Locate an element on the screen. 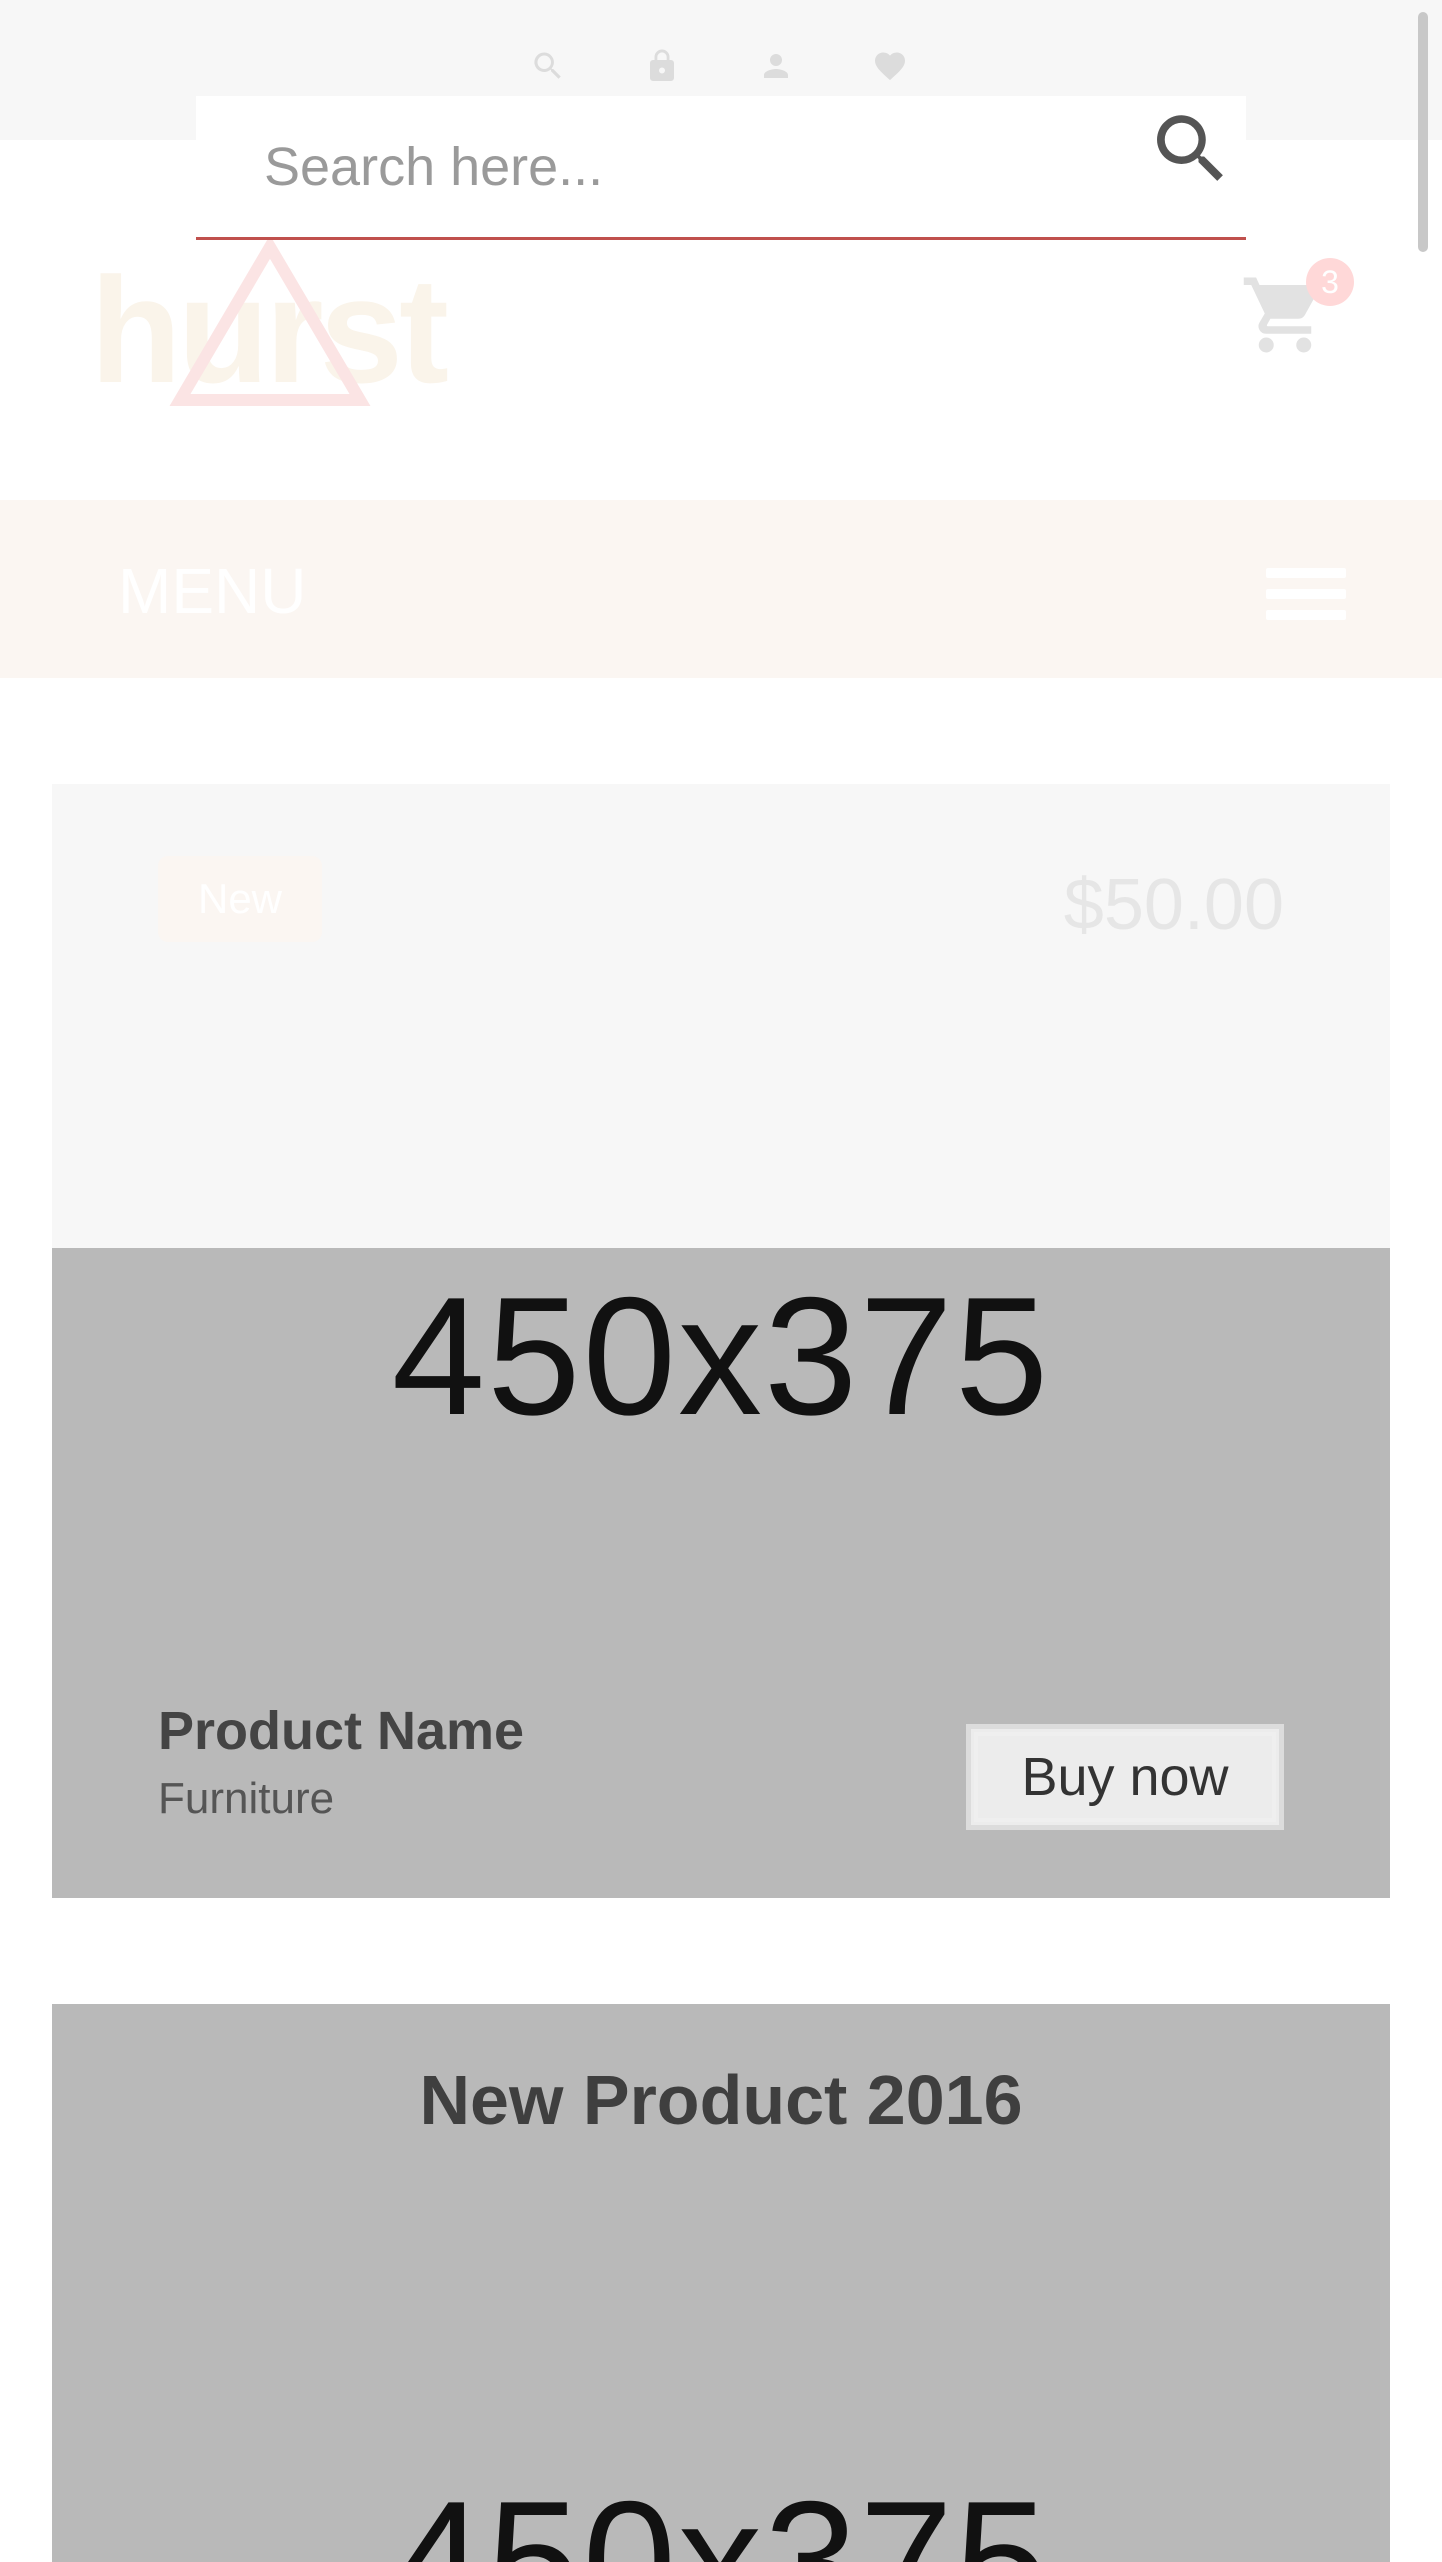 Image resolution: width=1442 pixels, height=2562 pixels. search-input is located at coordinates (674, 167).